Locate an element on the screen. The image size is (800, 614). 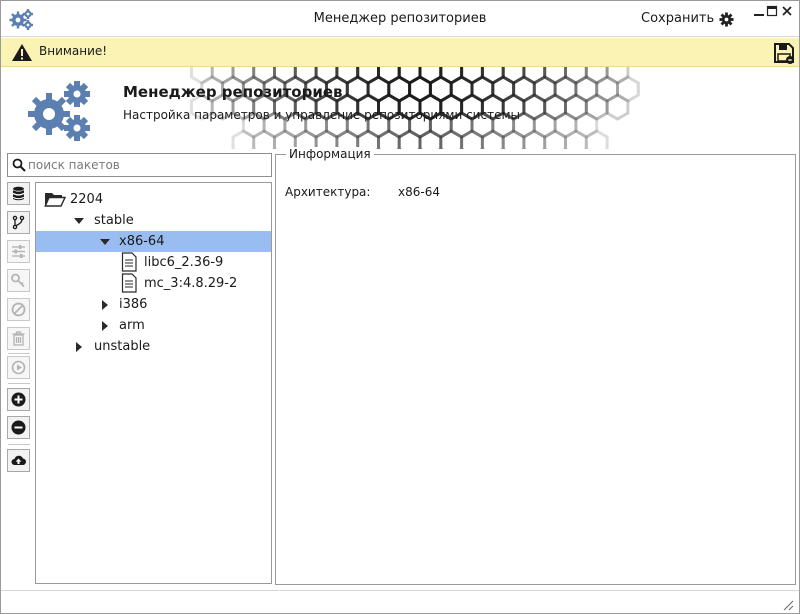
gear-icon is located at coordinates (726, 19).